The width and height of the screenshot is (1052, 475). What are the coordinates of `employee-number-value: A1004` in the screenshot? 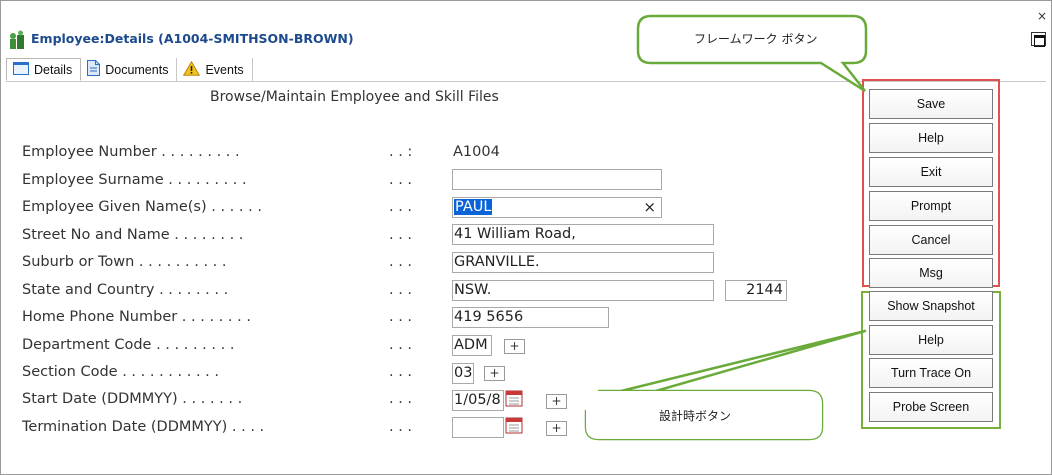 It's located at (476, 152).